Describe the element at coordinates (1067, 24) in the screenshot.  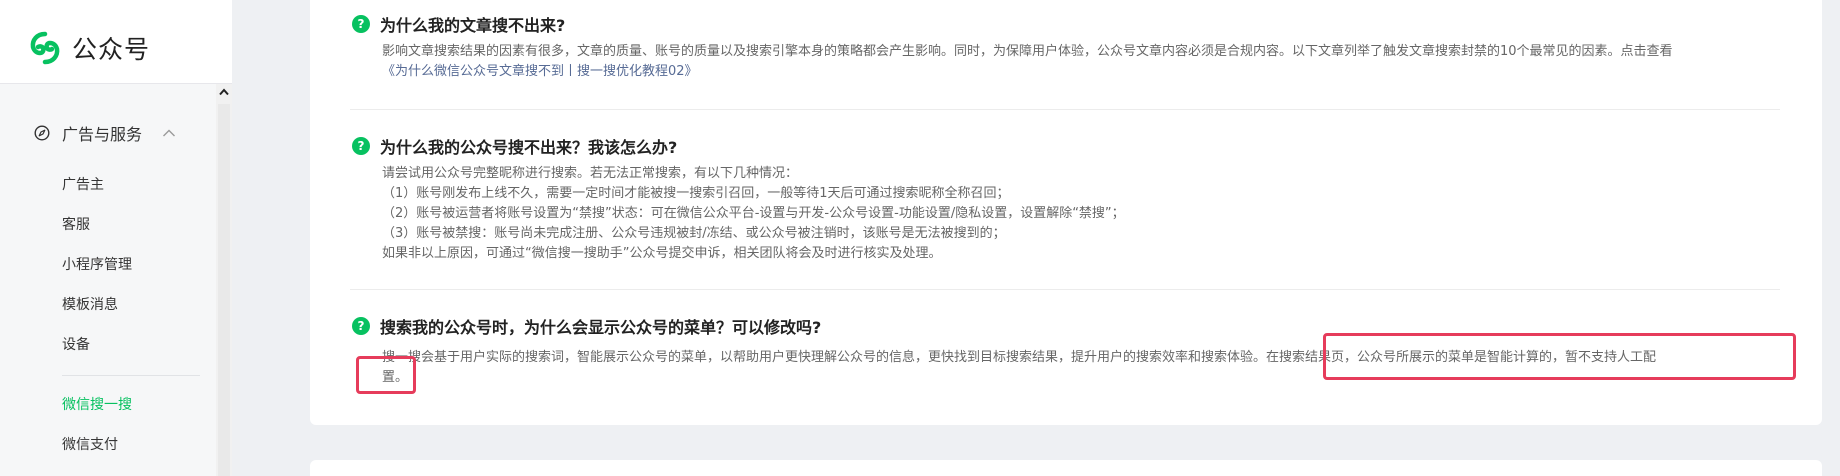
I see `faq-question: ? 为什么我的文章搜不出来?` at that location.